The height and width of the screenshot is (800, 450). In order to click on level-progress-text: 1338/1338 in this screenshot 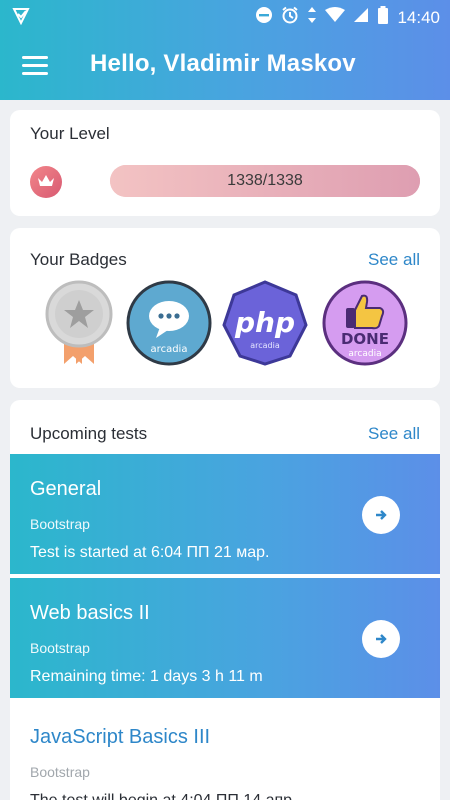, I will do `click(265, 180)`.